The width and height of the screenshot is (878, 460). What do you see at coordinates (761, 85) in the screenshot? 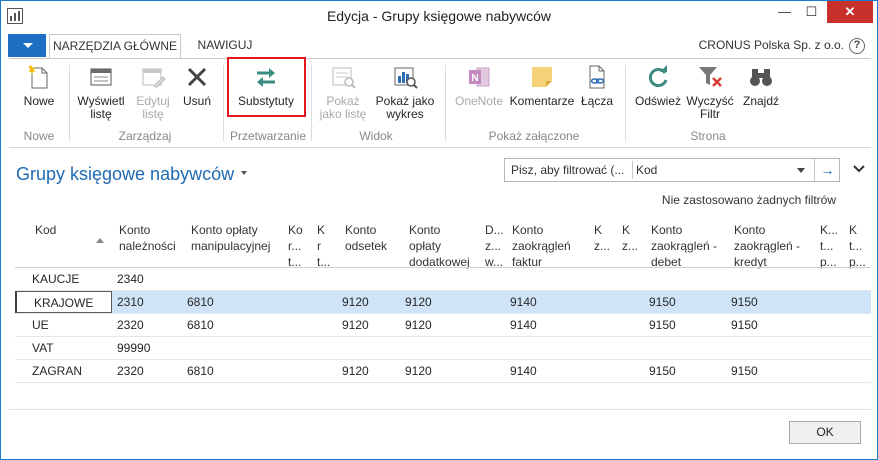
I see `find-button: Znajdź` at bounding box center [761, 85].